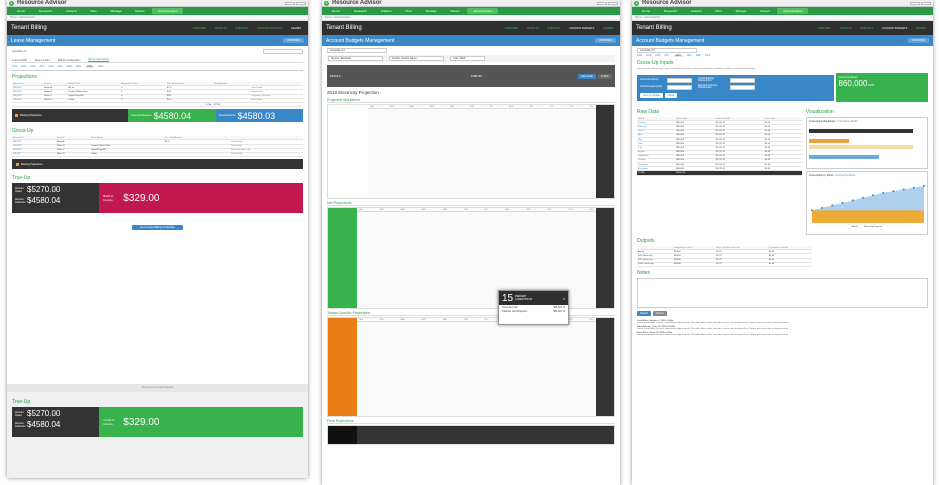  I want to click on calculate-billing-button: Go to Lease Billing & Calculate, so click(157, 228).